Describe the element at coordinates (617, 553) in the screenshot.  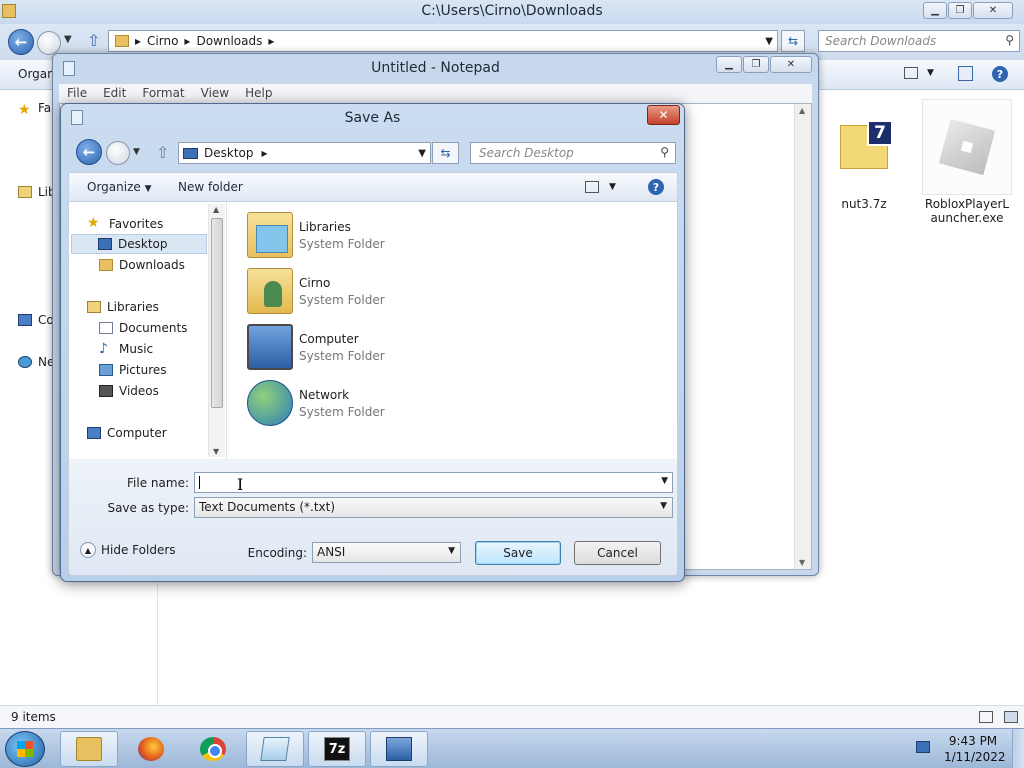
I see `cancel-button: Cancel` at that location.